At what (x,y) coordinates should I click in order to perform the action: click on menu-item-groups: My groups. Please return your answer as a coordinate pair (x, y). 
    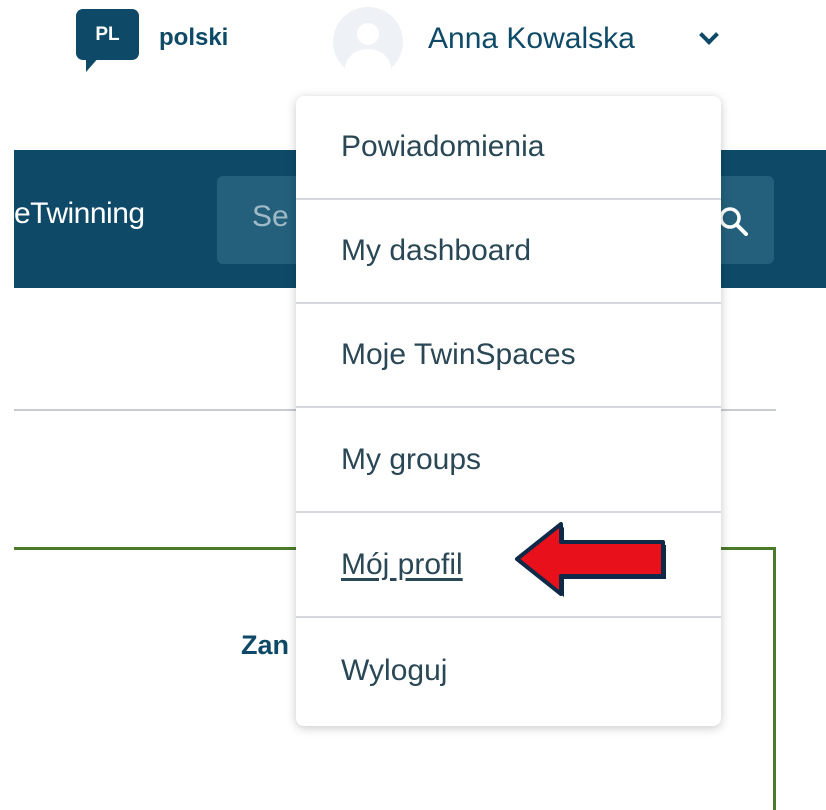
    Looking at the image, I should click on (508, 461).